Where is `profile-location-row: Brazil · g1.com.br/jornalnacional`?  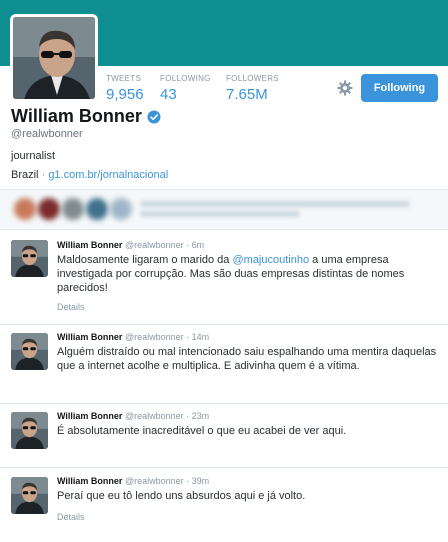
profile-location-row: Brazil · g1.com.br/jornalnacional is located at coordinates (89, 175).